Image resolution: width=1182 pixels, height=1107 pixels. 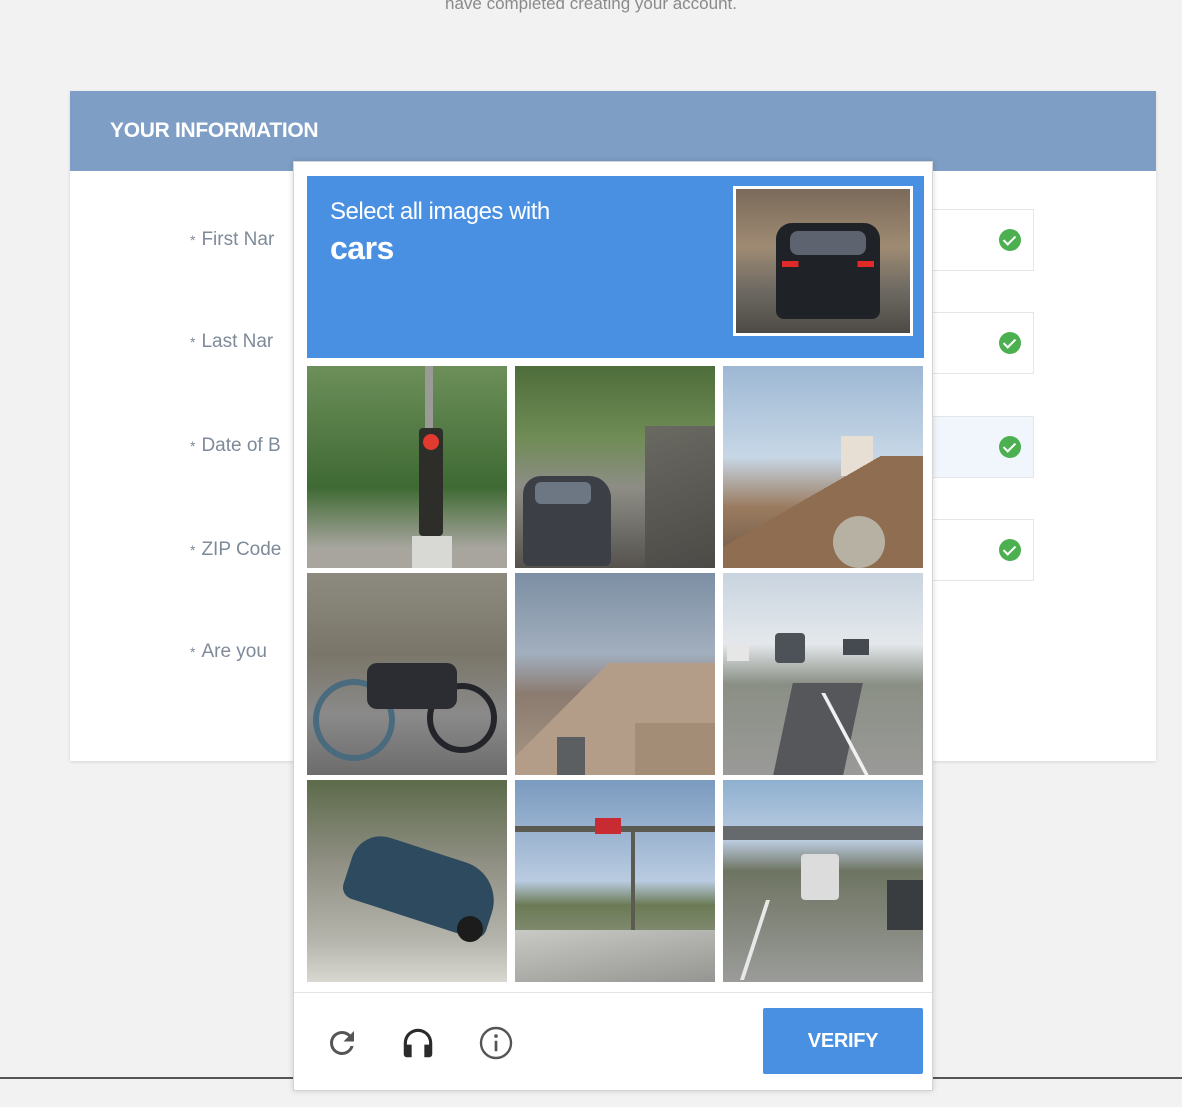 I want to click on tile-house-roof, so click(x=823, y=467).